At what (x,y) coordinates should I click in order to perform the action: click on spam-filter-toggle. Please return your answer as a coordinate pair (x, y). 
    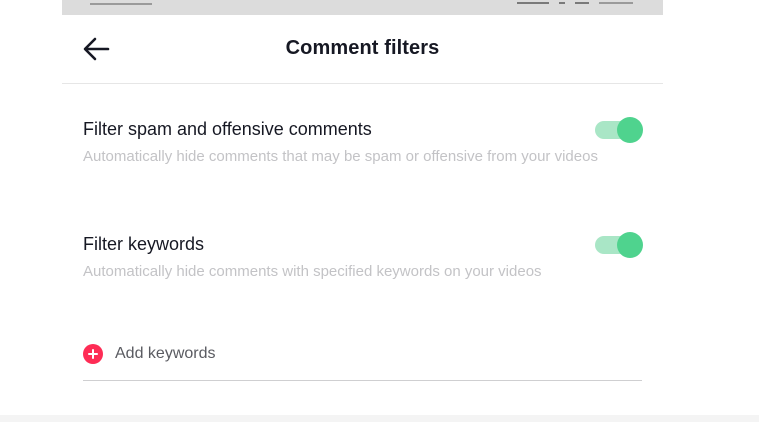
    Looking at the image, I should click on (619, 130).